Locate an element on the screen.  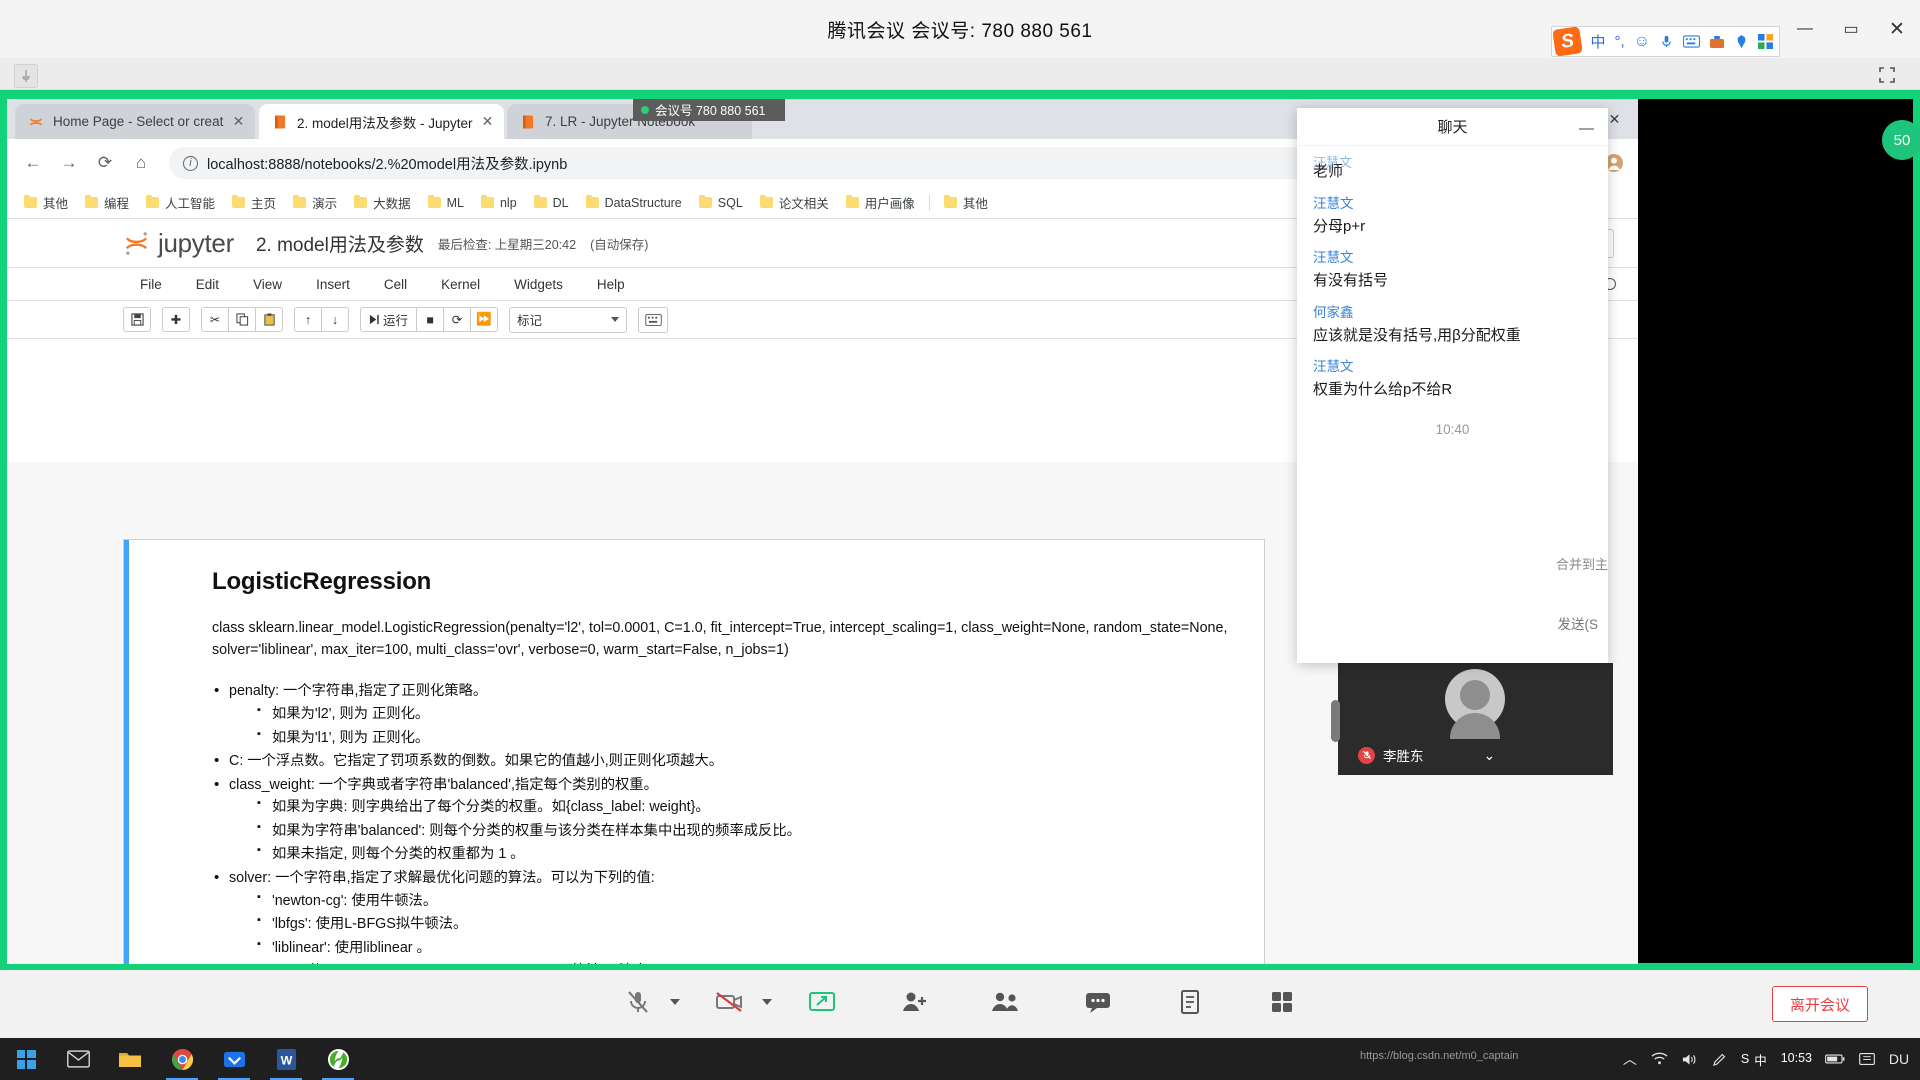
pin-icon is located at coordinates (26, 76).